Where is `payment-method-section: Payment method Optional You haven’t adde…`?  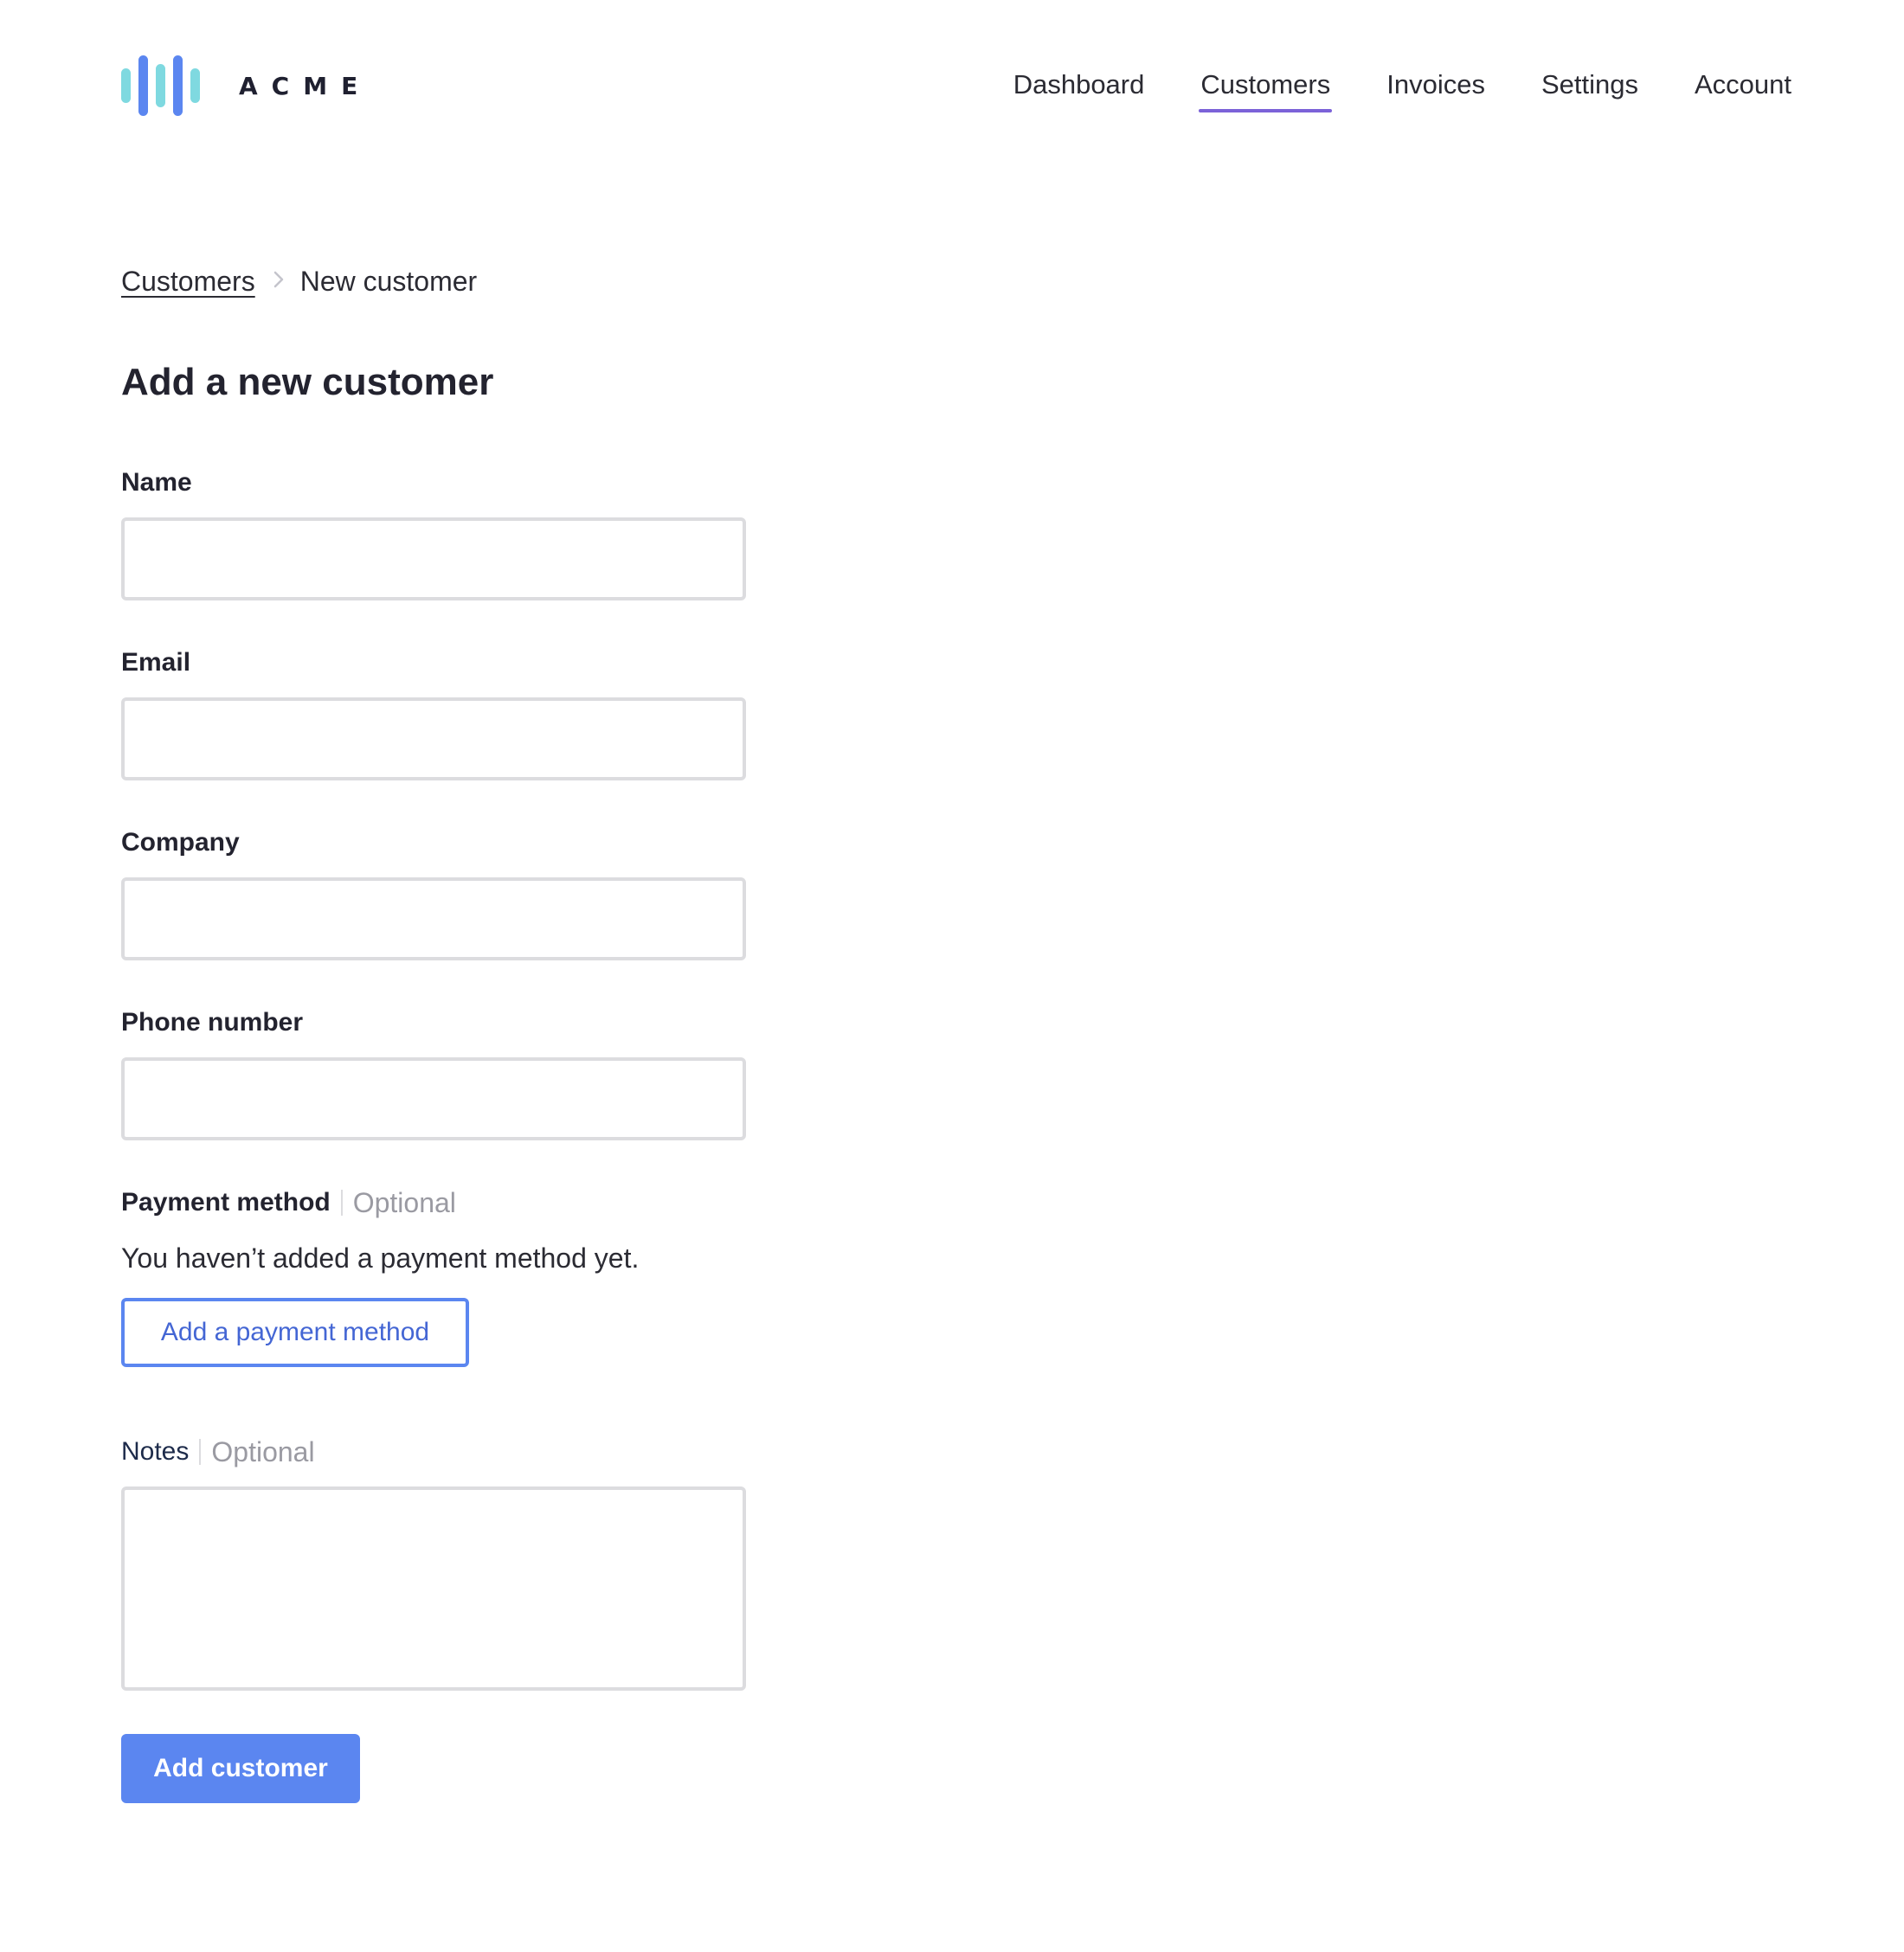
payment-method-section: Payment method Optional You haven’t adde… is located at coordinates (432, 1276).